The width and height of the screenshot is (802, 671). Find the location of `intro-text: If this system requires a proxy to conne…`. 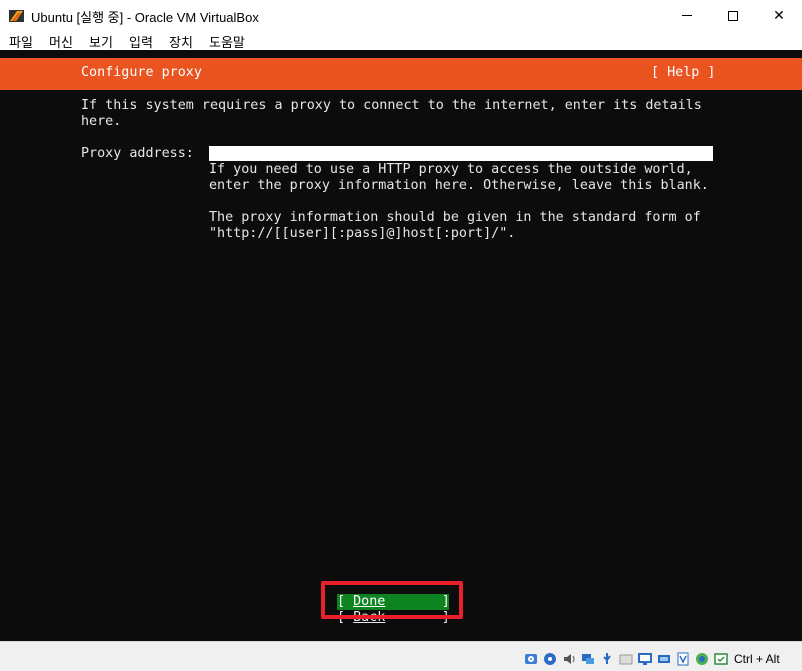

intro-text: If this system requires a proxy to conne… is located at coordinates (391, 113).